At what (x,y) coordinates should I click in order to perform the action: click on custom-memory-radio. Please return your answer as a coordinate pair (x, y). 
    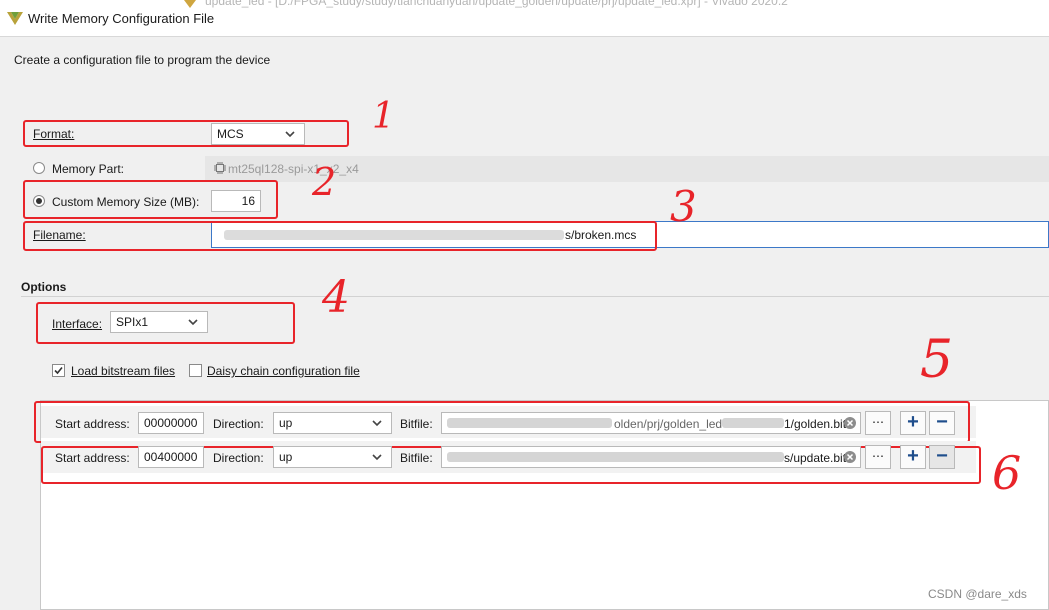
    Looking at the image, I should click on (39, 201).